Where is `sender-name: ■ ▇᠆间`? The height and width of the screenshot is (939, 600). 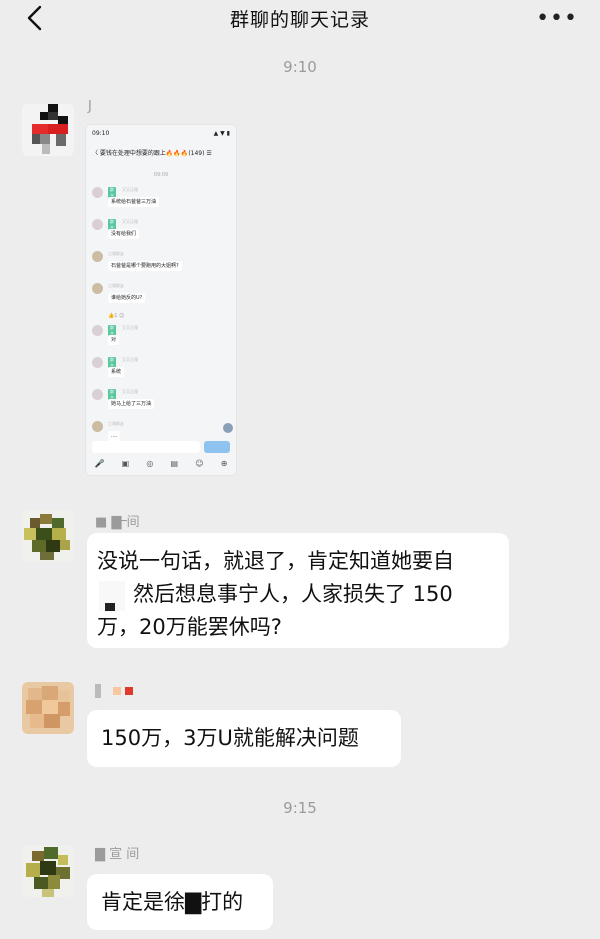 sender-name: ■ ▇᠆间 is located at coordinates (117, 522).